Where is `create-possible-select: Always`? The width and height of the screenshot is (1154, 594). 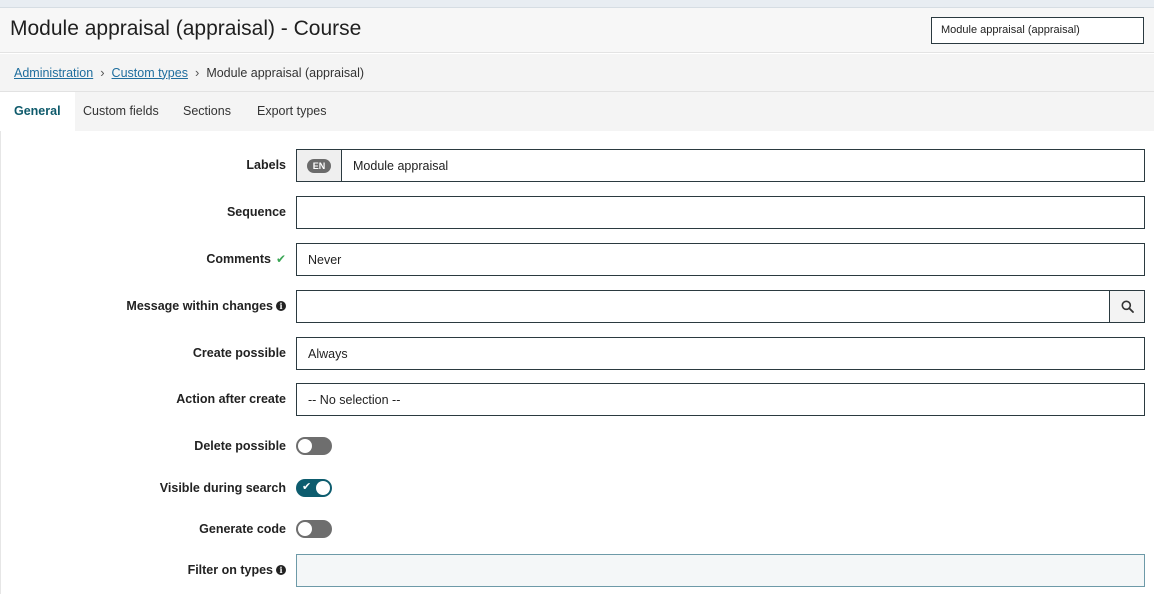 create-possible-select: Always is located at coordinates (720, 353).